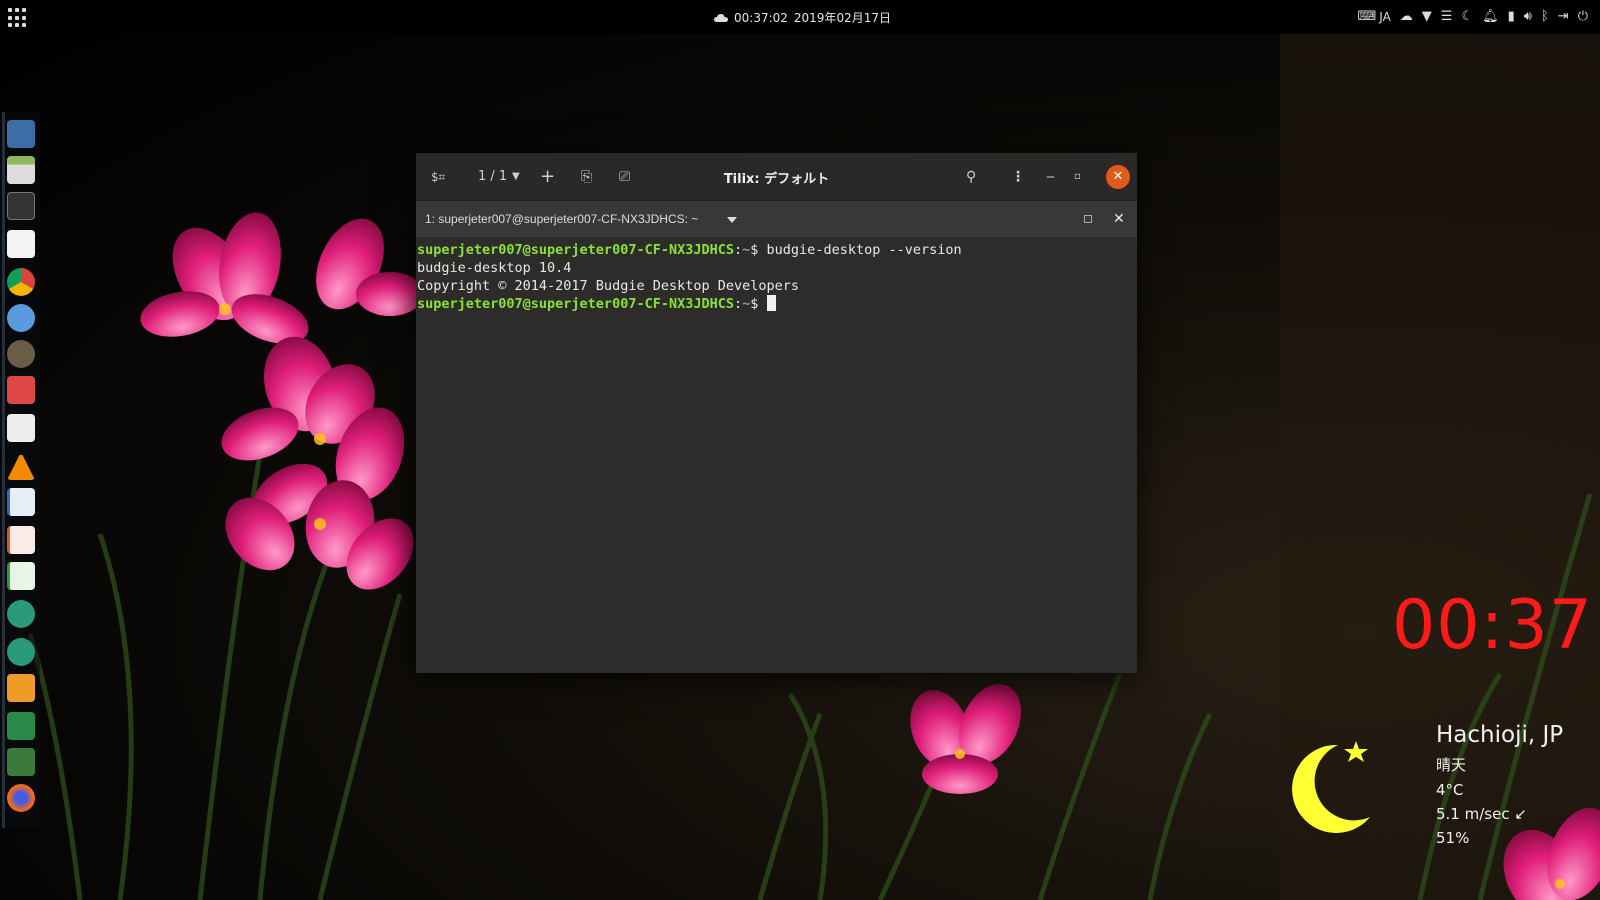  I want to click on bluetooth-icon: ᛒ, so click(1545, 17).